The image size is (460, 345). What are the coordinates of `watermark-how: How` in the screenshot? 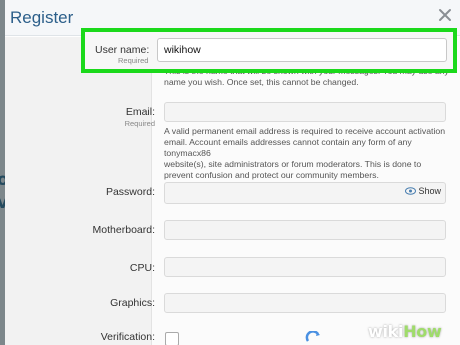 It's located at (422, 331).